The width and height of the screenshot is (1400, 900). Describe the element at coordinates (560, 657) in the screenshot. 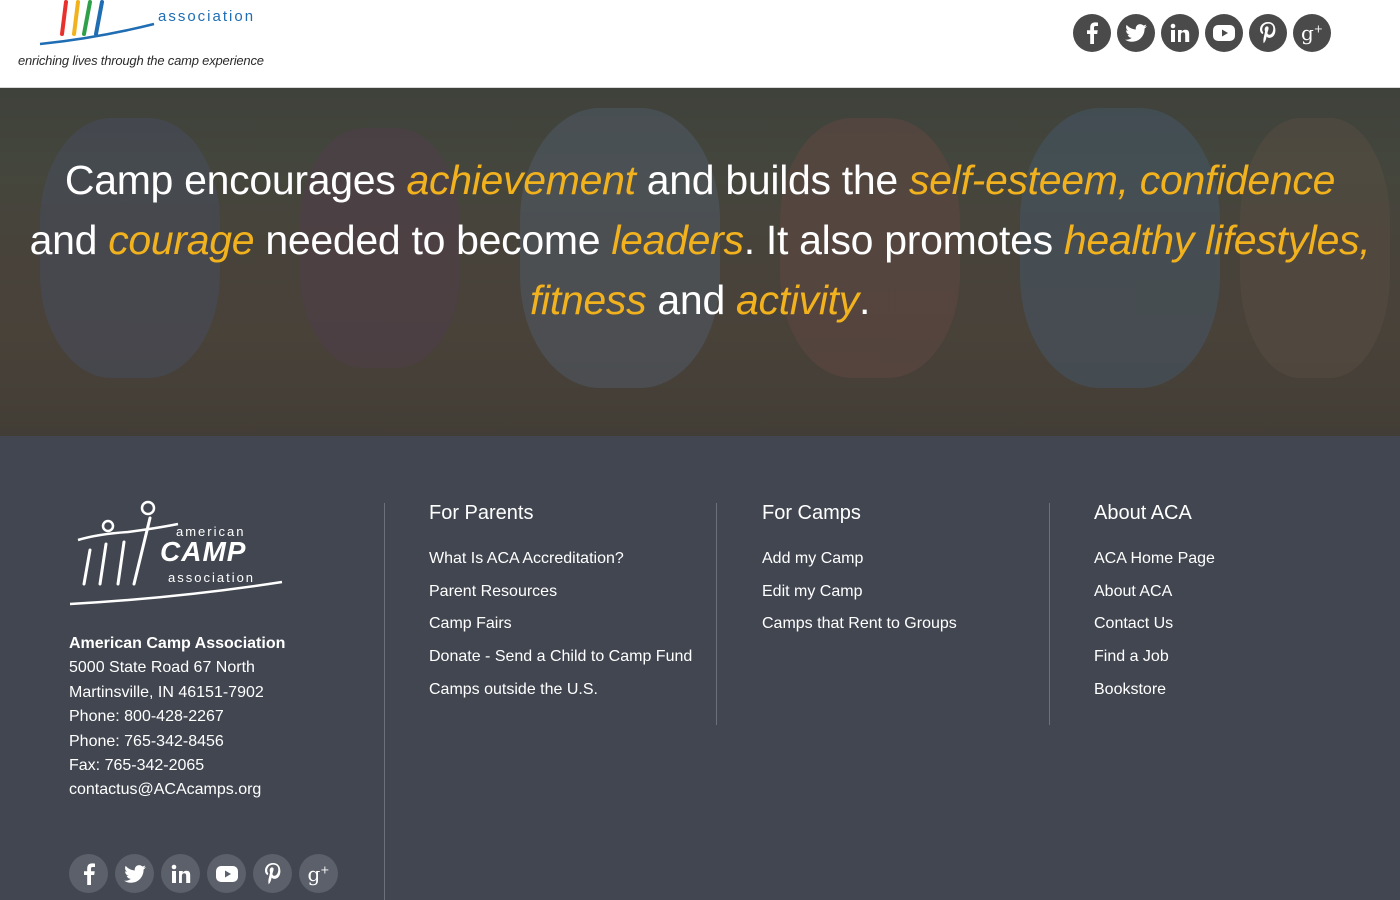

I see `footer-link: Donate - Send a Child to Camp Fund` at that location.